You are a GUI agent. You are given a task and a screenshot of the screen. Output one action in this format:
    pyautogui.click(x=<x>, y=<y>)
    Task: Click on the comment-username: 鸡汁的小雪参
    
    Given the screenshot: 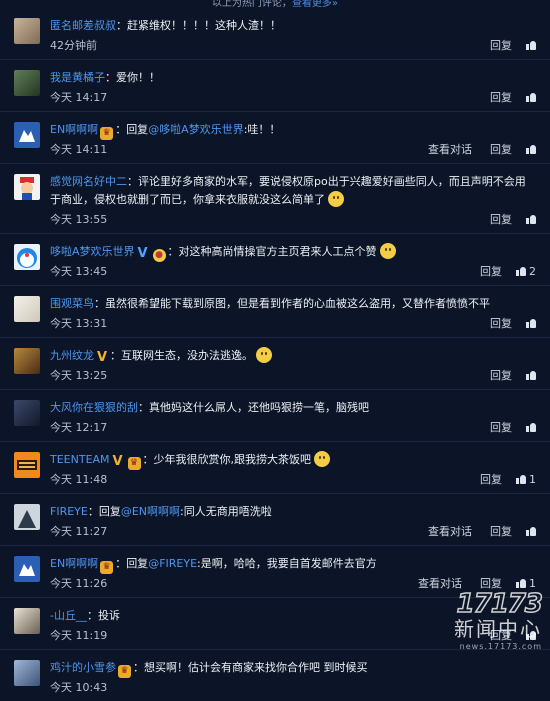 What is the action you would take?
    pyautogui.click(x=83, y=667)
    